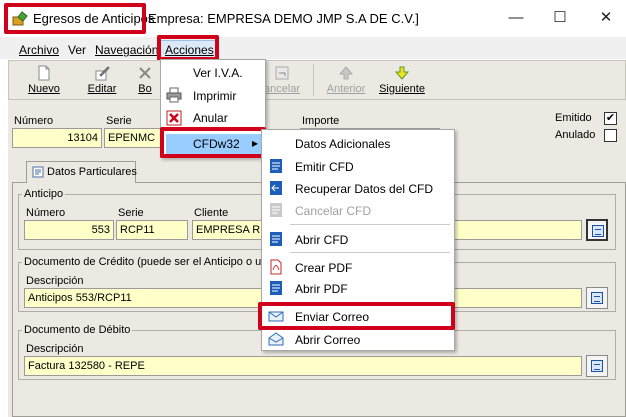 Image resolution: width=626 pixels, height=417 pixels. What do you see at coordinates (218, 73) in the screenshot?
I see `menu-ver-iva: Ver I.V.A.` at bounding box center [218, 73].